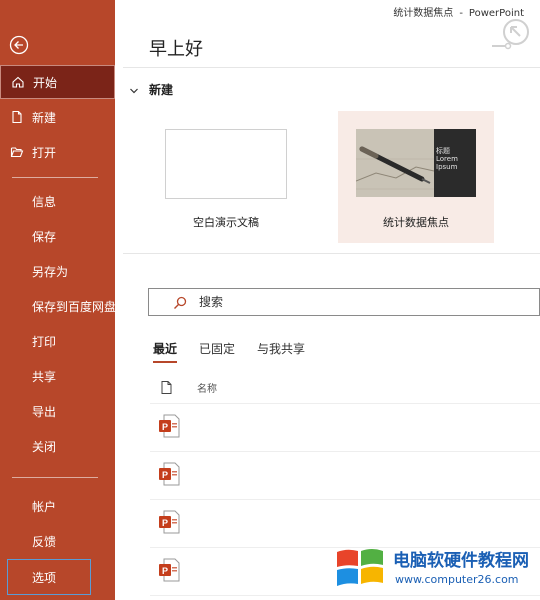  Describe the element at coordinates (226, 164) in the screenshot. I see `template-blank-presentation` at that location.